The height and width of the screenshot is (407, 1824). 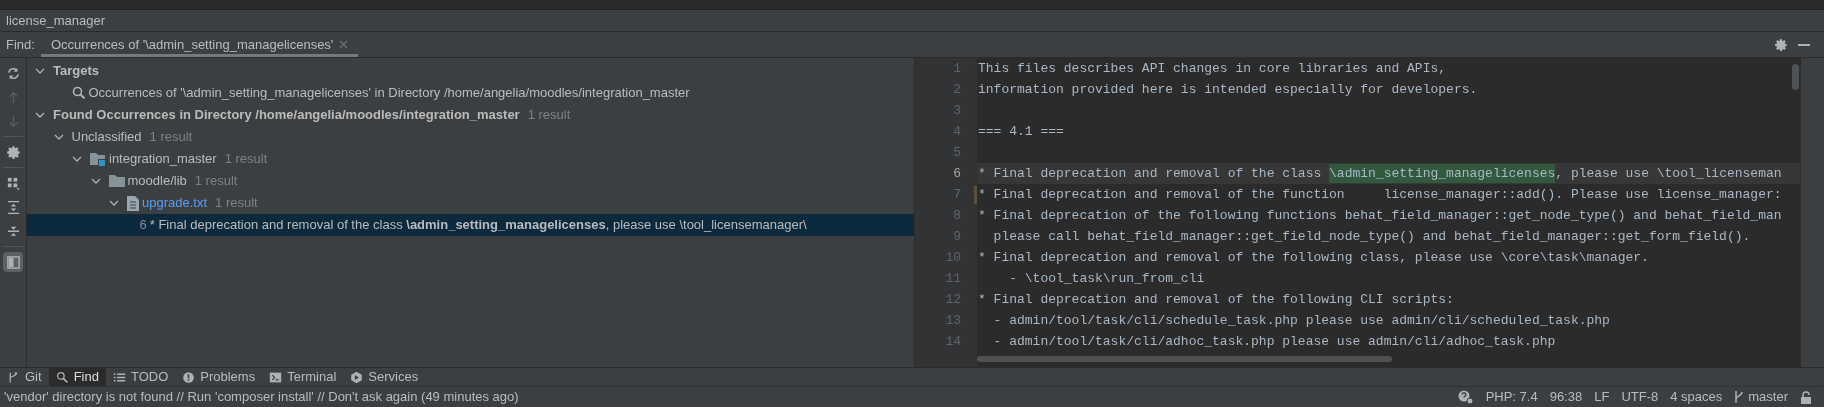 What do you see at coordinates (1442, 173) in the screenshot?
I see `search-match: \admin_setting_managelicenses` at bounding box center [1442, 173].